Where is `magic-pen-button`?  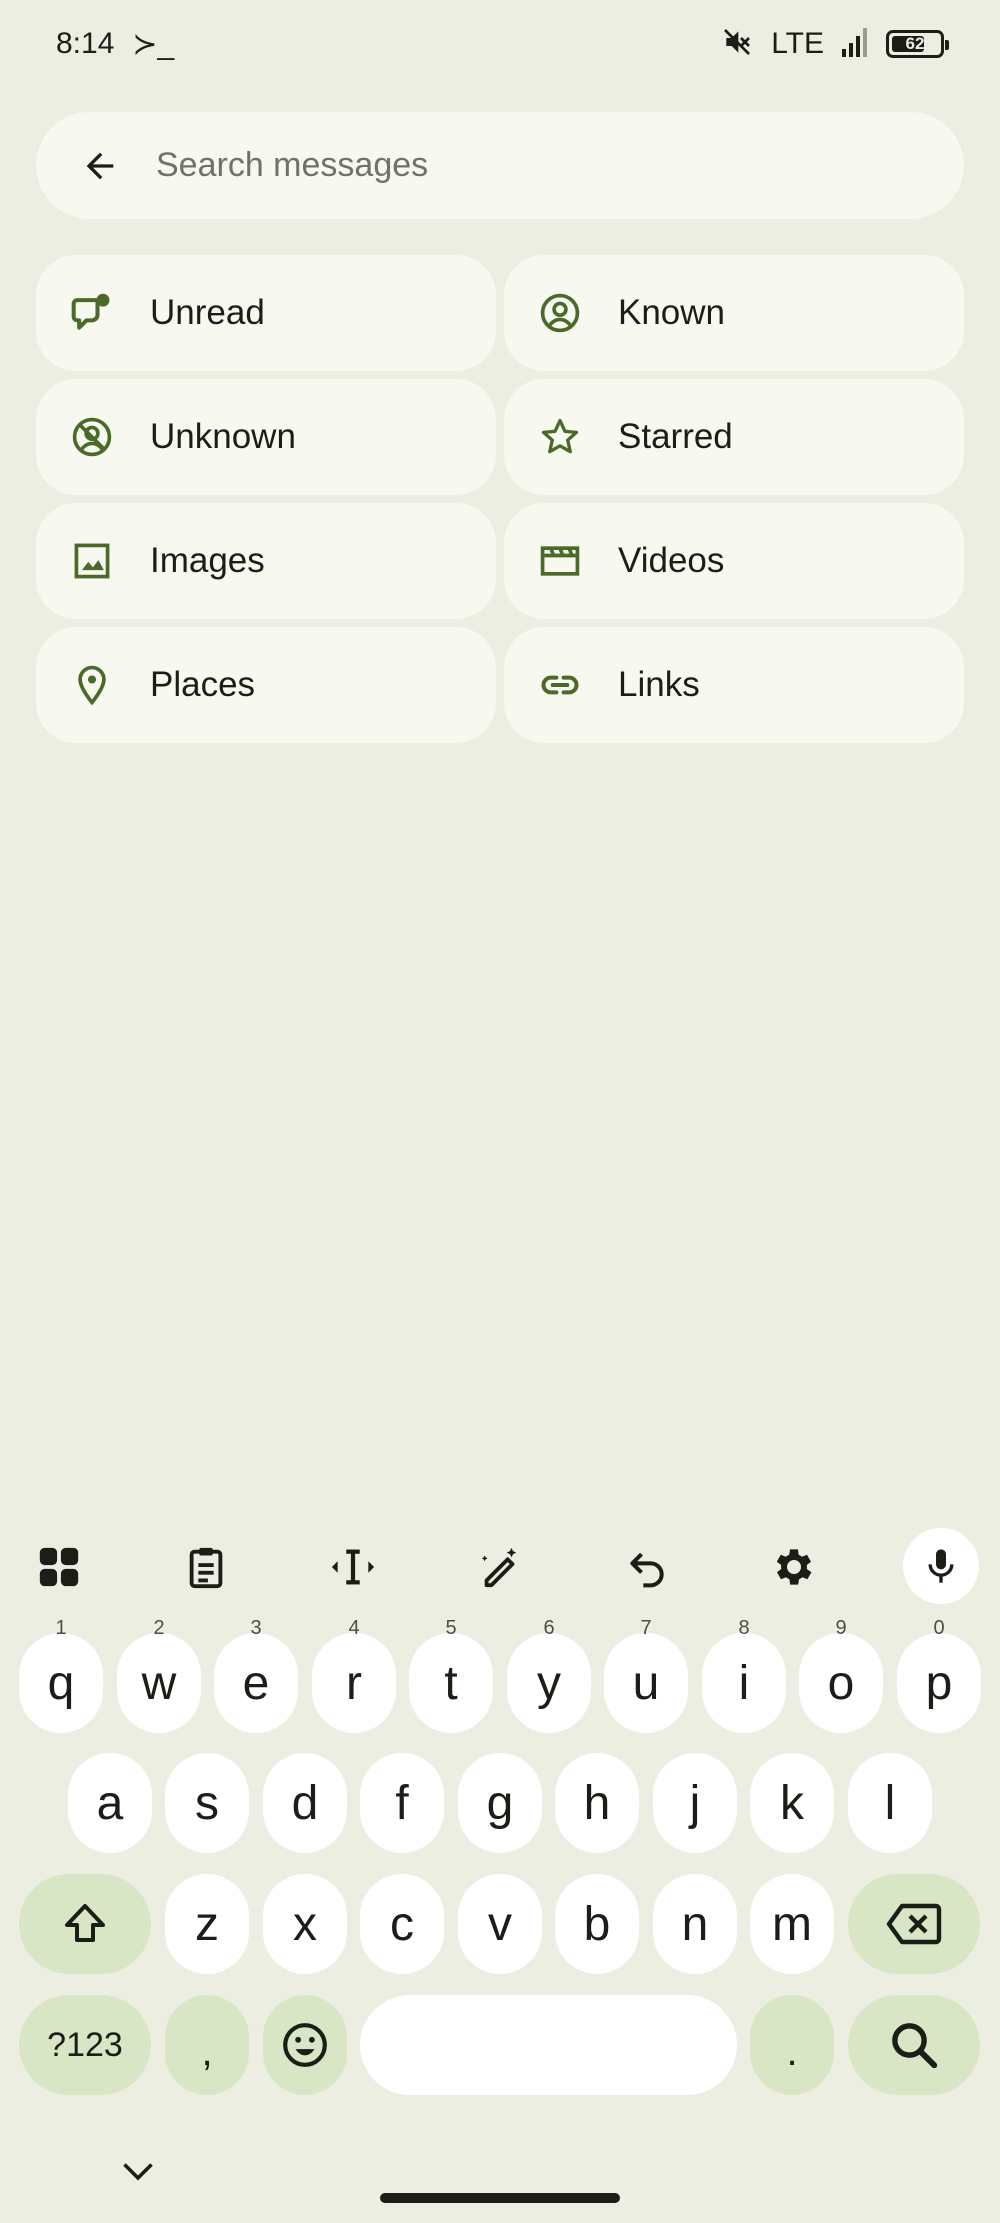
magic-pen-button is located at coordinates (500, 1567).